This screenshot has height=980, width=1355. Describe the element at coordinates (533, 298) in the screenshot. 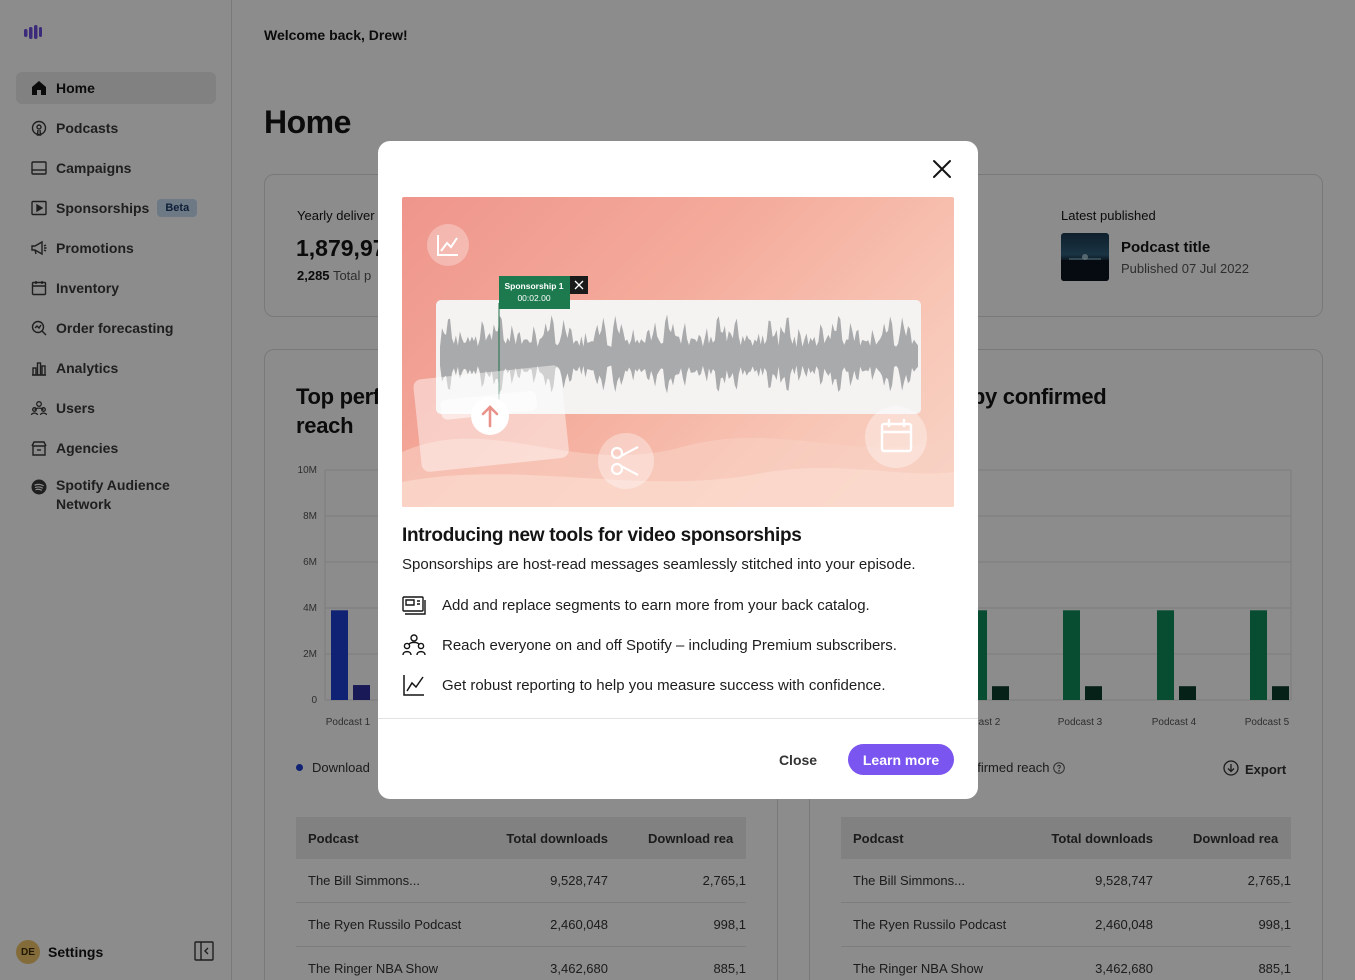

I see `sponsorship-tag-time: 00:02.00` at that location.